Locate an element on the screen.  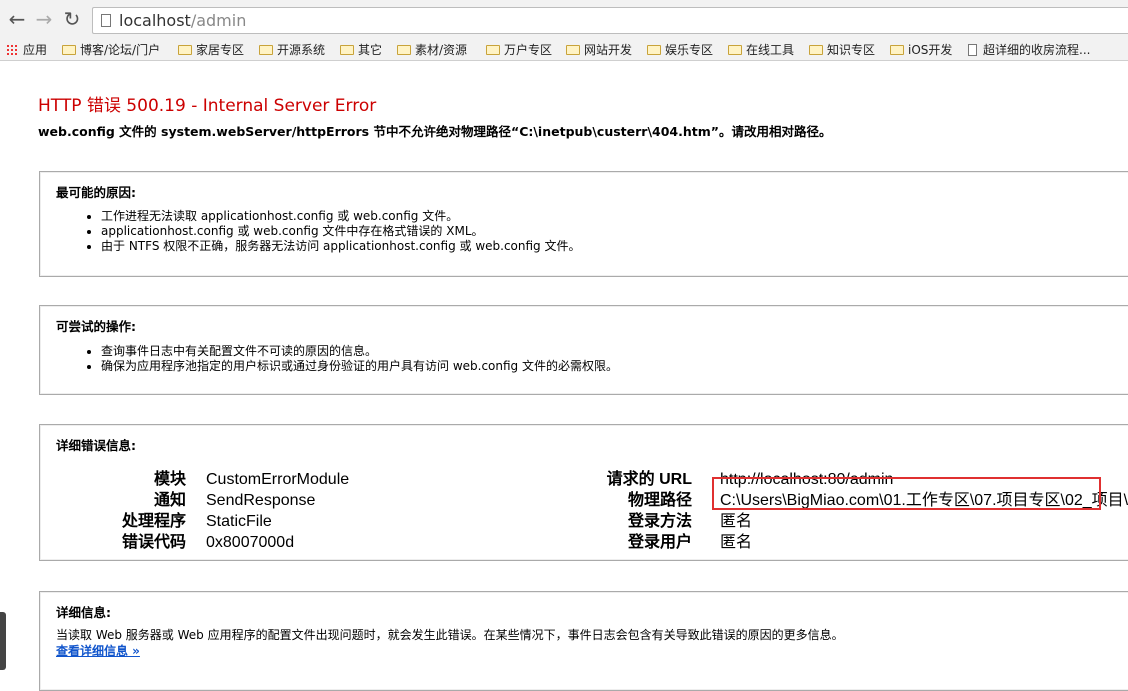
bookmark-apps: 应用 is located at coordinates (26, 50).